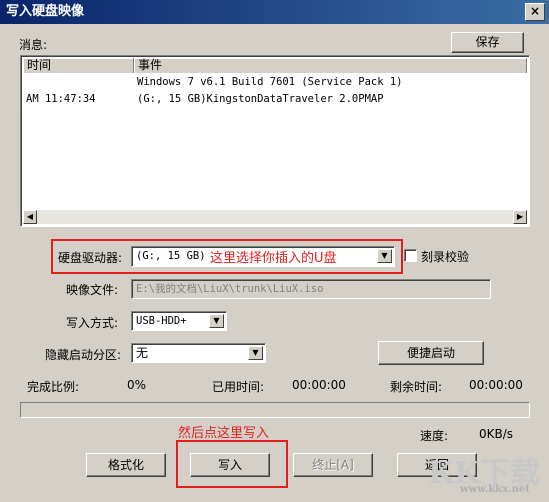 Image resolution: width=549 pixels, height=502 pixels. Describe the element at coordinates (495, 489) in the screenshot. I see `watermark-url: www.kkx.net` at that location.